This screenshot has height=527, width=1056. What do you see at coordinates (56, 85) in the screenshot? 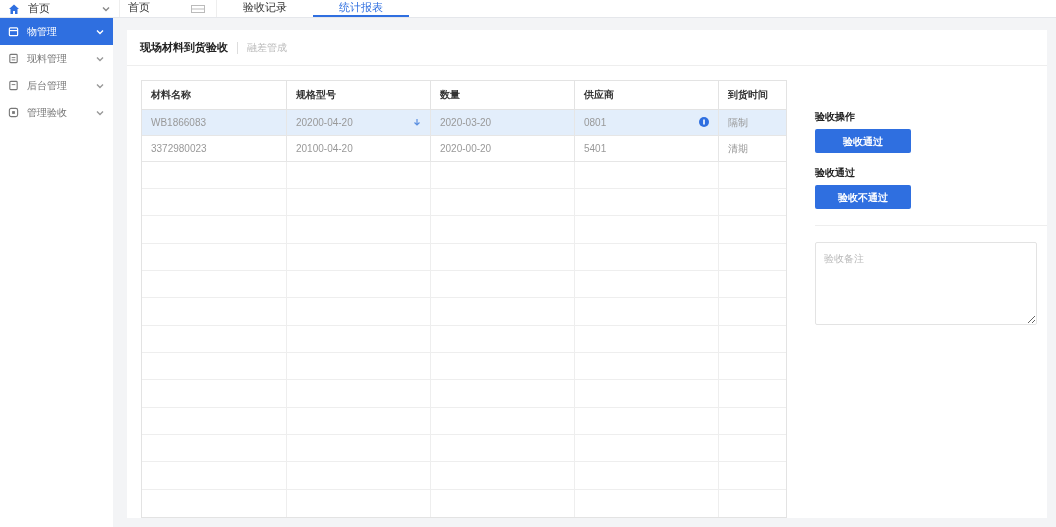
I see `sidebar-item: 后台管理` at bounding box center [56, 85].